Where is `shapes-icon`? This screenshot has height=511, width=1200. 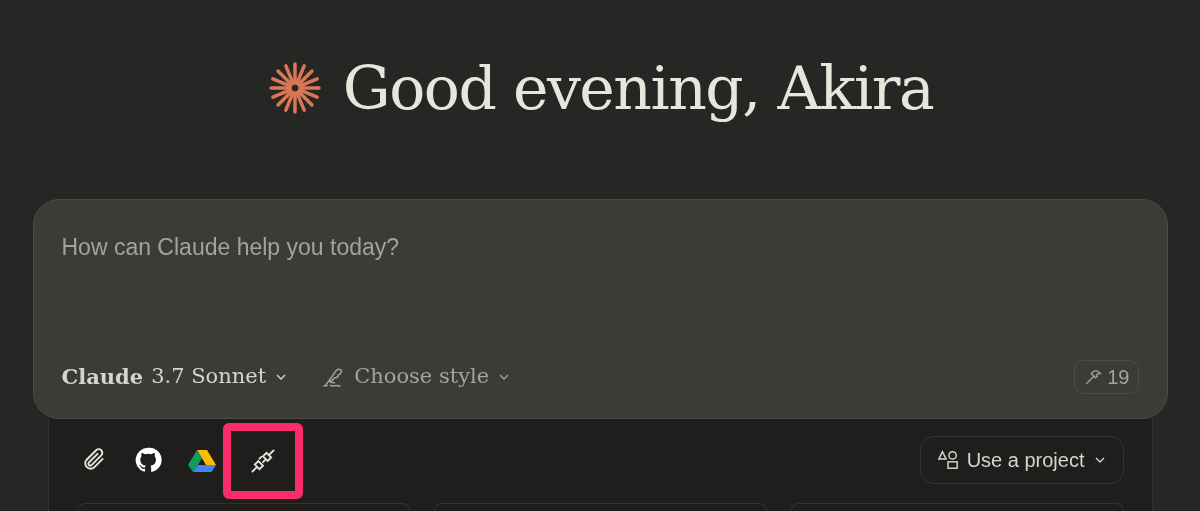 shapes-icon is located at coordinates (947, 460).